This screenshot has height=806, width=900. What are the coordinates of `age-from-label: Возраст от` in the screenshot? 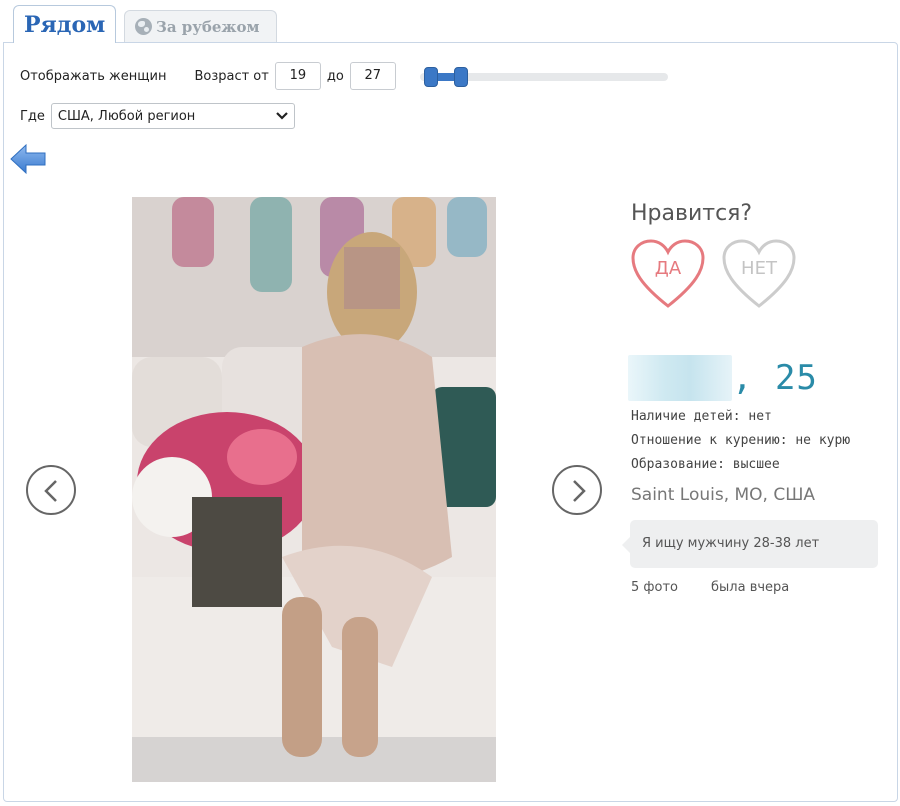 It's located at (231, 76).